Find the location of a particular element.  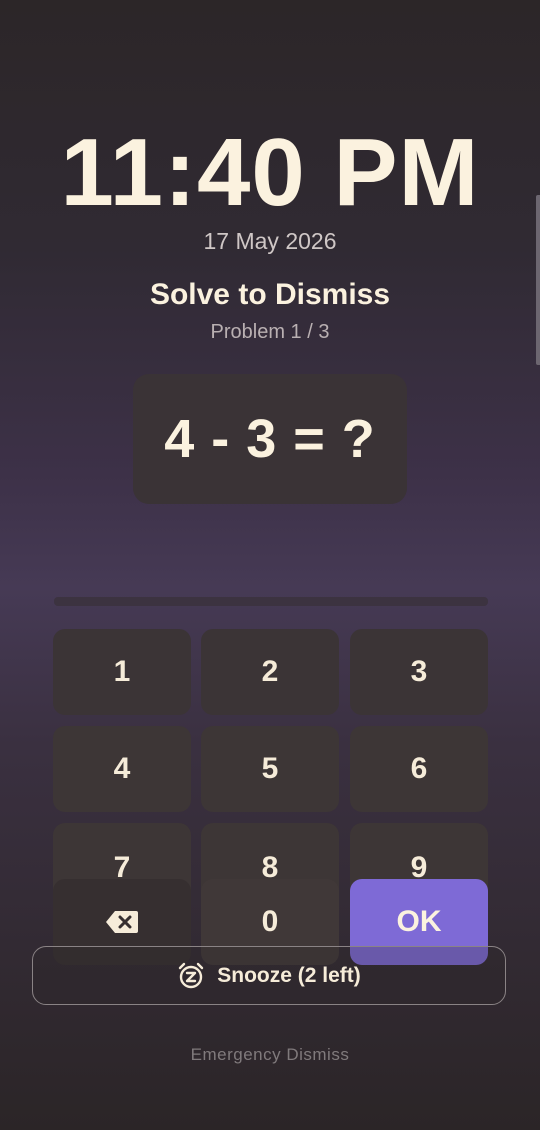

key-2: 2 is located at coordinates (270, 672).